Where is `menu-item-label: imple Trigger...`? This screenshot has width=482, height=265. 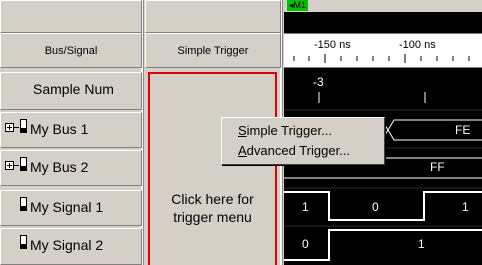 menu-item-label: imple Trigger... is located at coordinates (289, 130).